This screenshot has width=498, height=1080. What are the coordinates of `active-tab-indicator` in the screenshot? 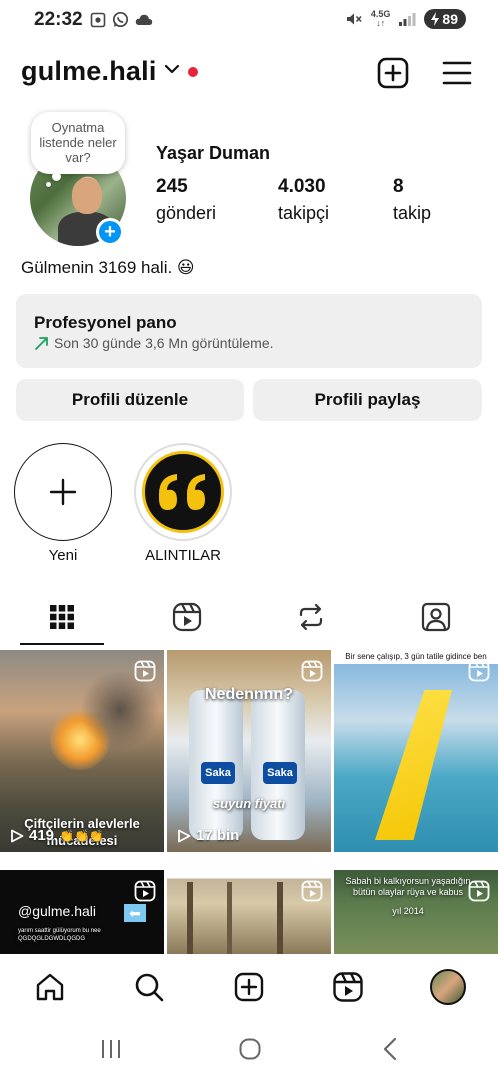 It's located at (62, 644).